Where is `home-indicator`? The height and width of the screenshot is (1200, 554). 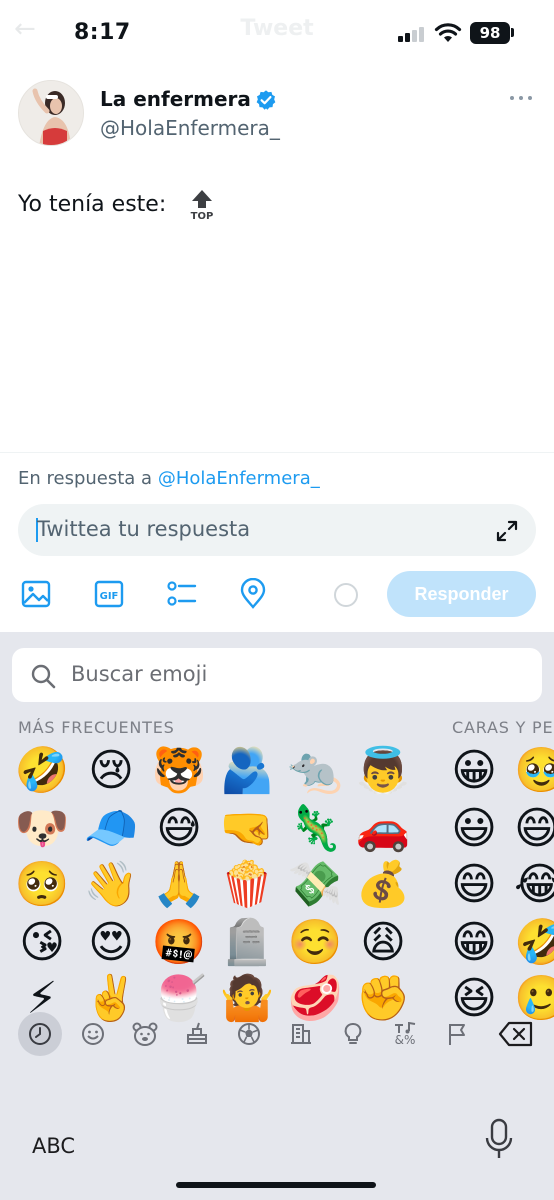 home-indicator is located at coordinates (276, 1185).